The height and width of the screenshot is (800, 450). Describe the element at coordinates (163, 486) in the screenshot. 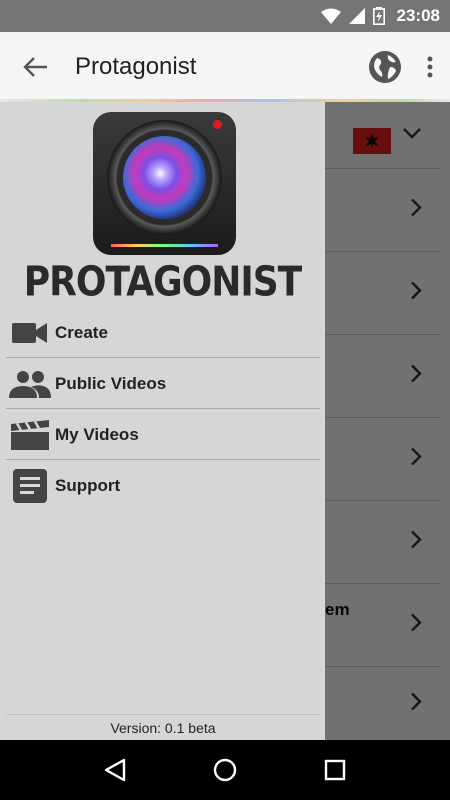

I see `drawer-item-support: Support` at that location.